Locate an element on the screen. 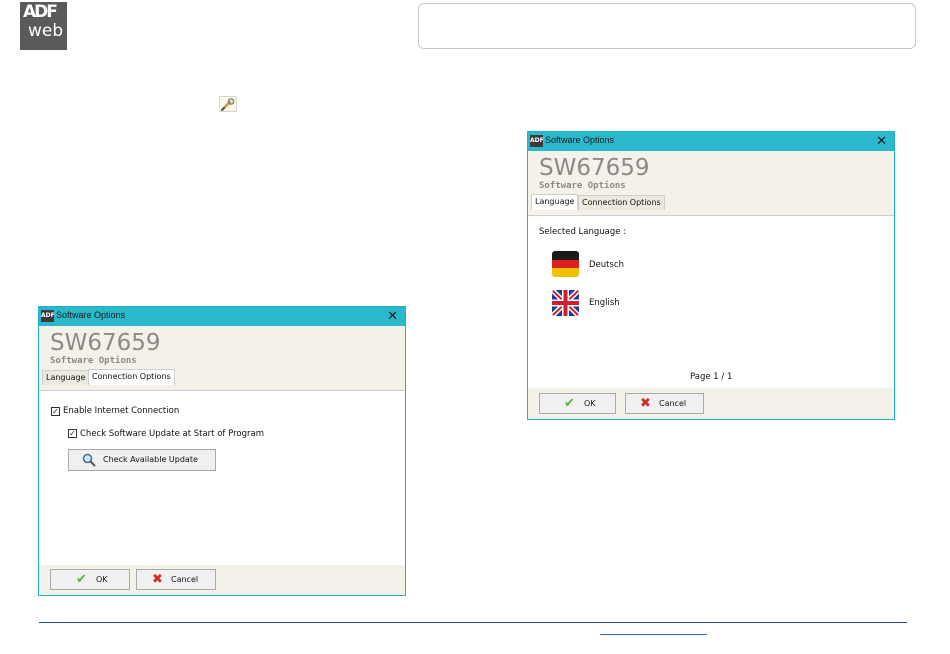 The height and width of the screenshot is (654, 950). language-deutsch: Deutsch is located at coordinates (606, 265).